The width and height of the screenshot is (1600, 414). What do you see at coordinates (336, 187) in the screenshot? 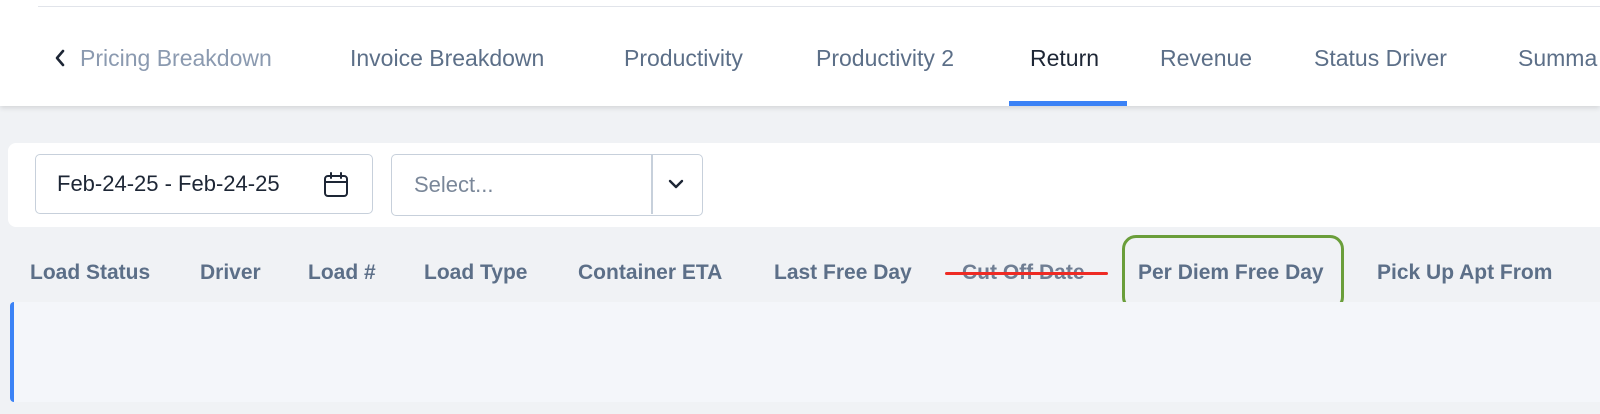
I see `calendar-icon` at bounding box center [336, 187].